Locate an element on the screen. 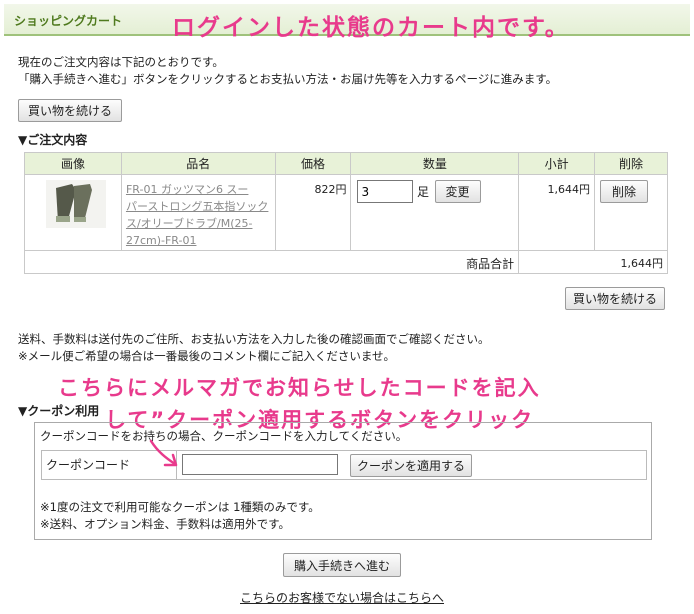  annotation-top: ログインした状態のカート内です。 is located at coordinates (371, 28).